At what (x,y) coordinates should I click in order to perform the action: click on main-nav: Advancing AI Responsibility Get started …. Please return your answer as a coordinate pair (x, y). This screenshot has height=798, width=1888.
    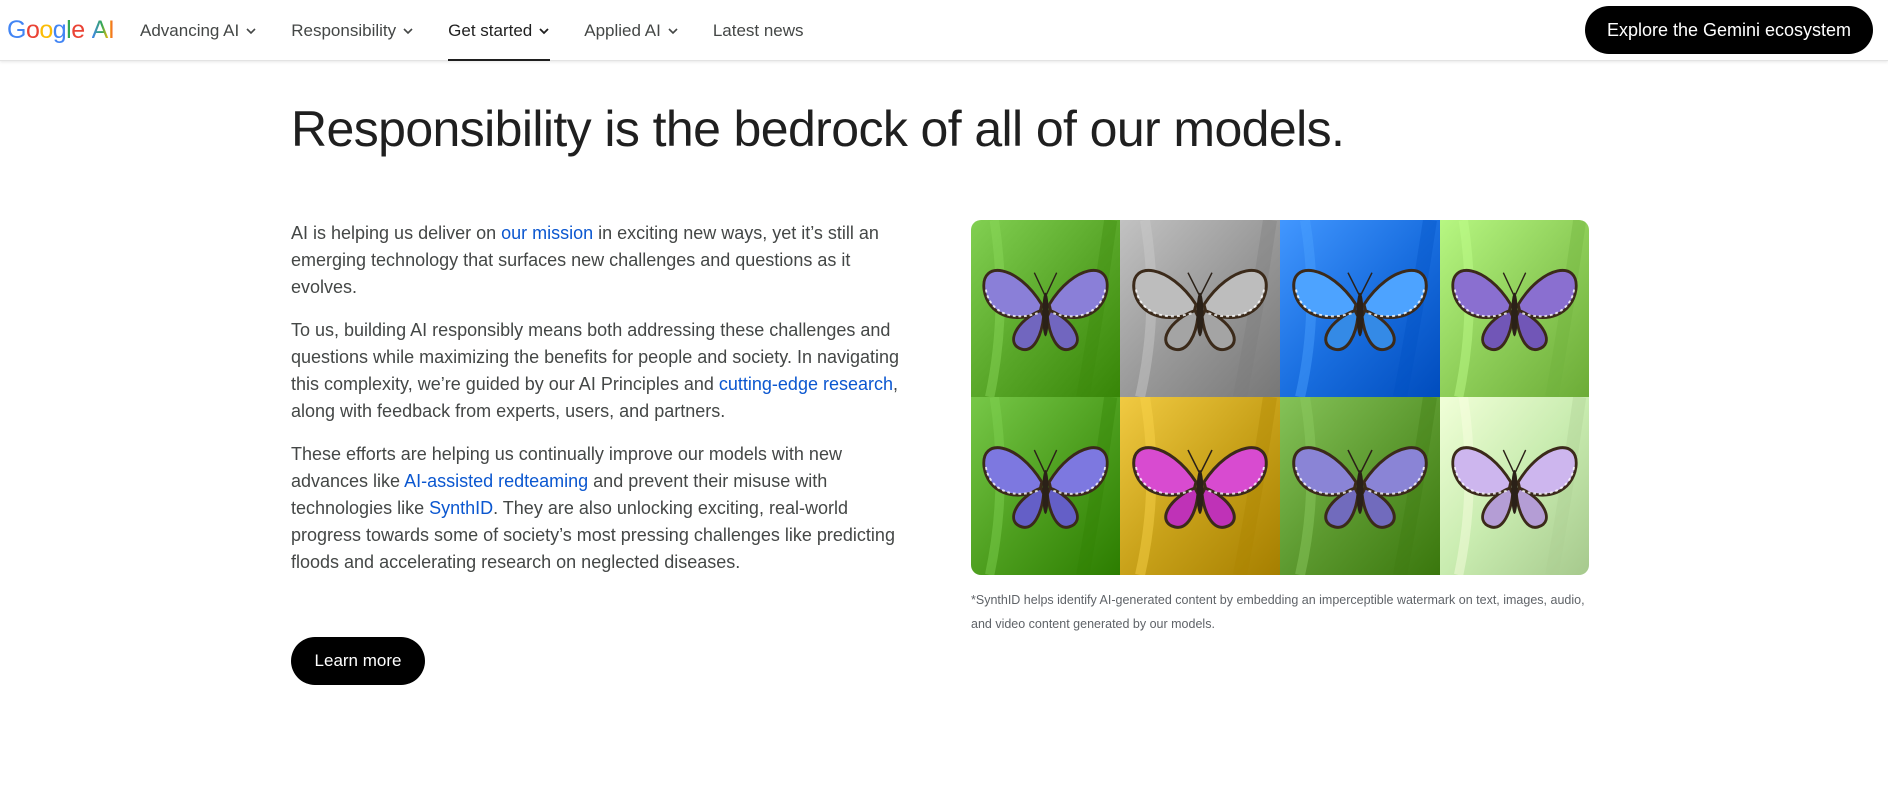
    Looking at the image, I should click on (489, 30).